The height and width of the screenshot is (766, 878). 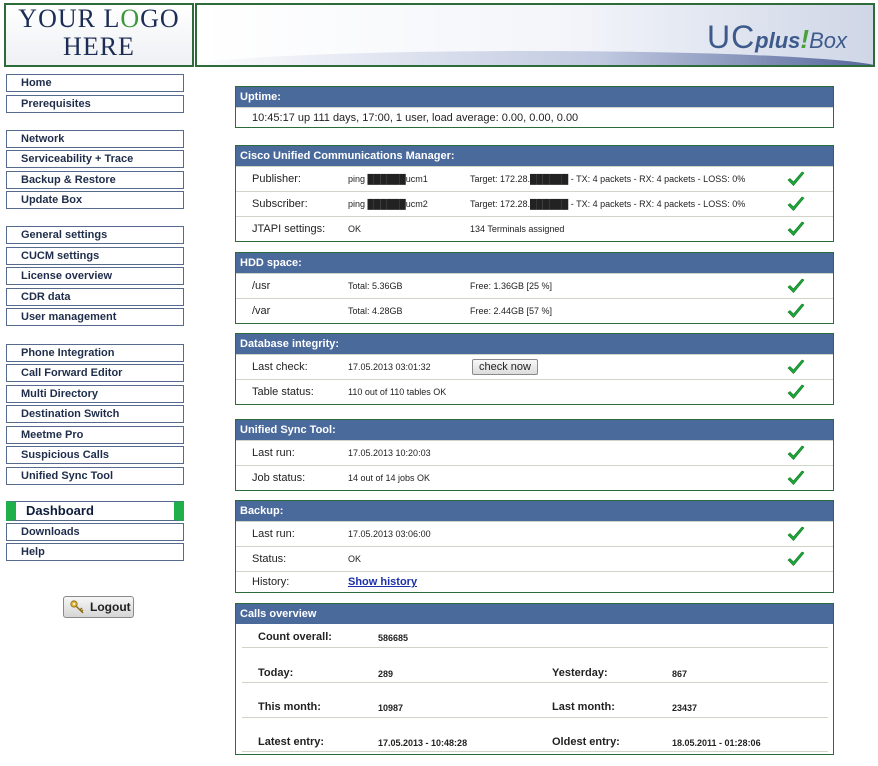 I want to click on sync-row-job-status: Job status: 14 out of 14 jobs OK, so click(x=534, y=477).